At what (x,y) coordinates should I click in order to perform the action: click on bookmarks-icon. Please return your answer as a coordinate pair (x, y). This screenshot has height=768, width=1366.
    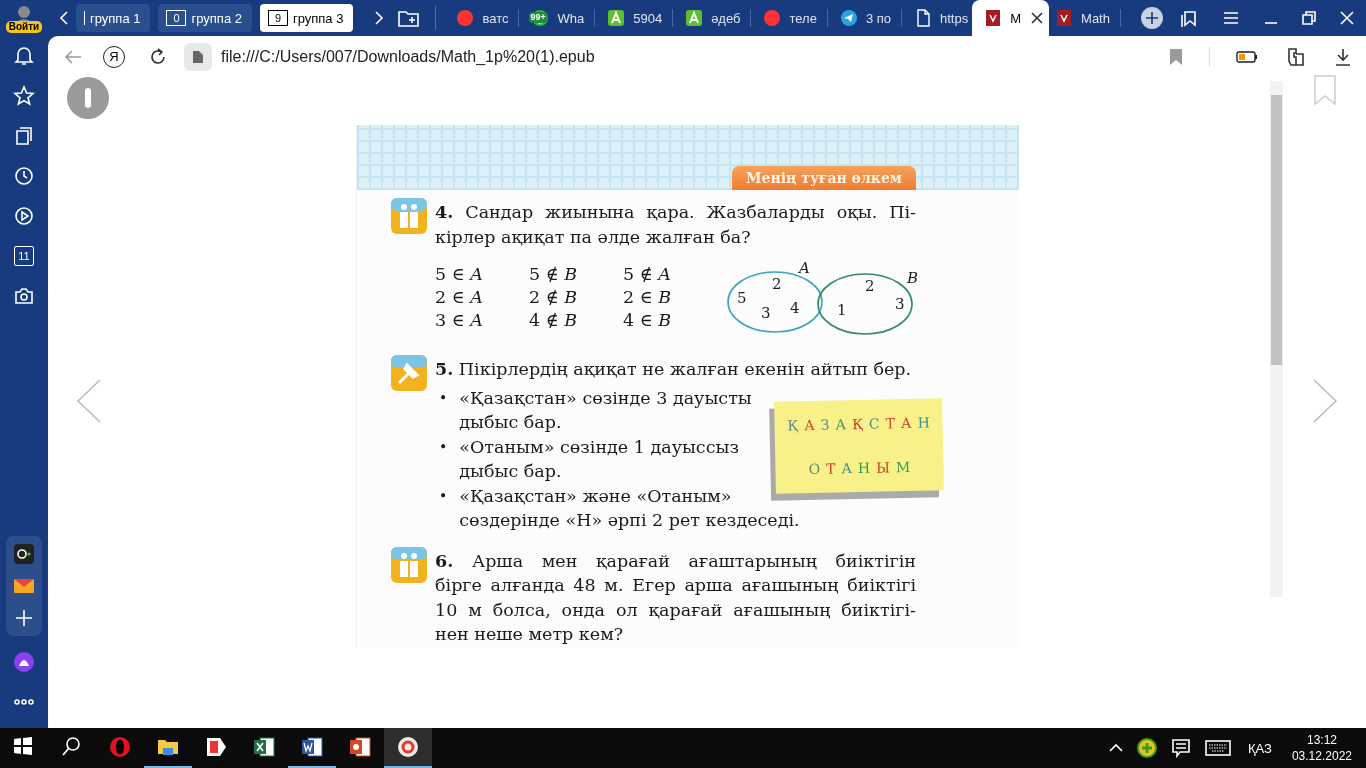
    Looking at the image, I should click on (1189, 18).